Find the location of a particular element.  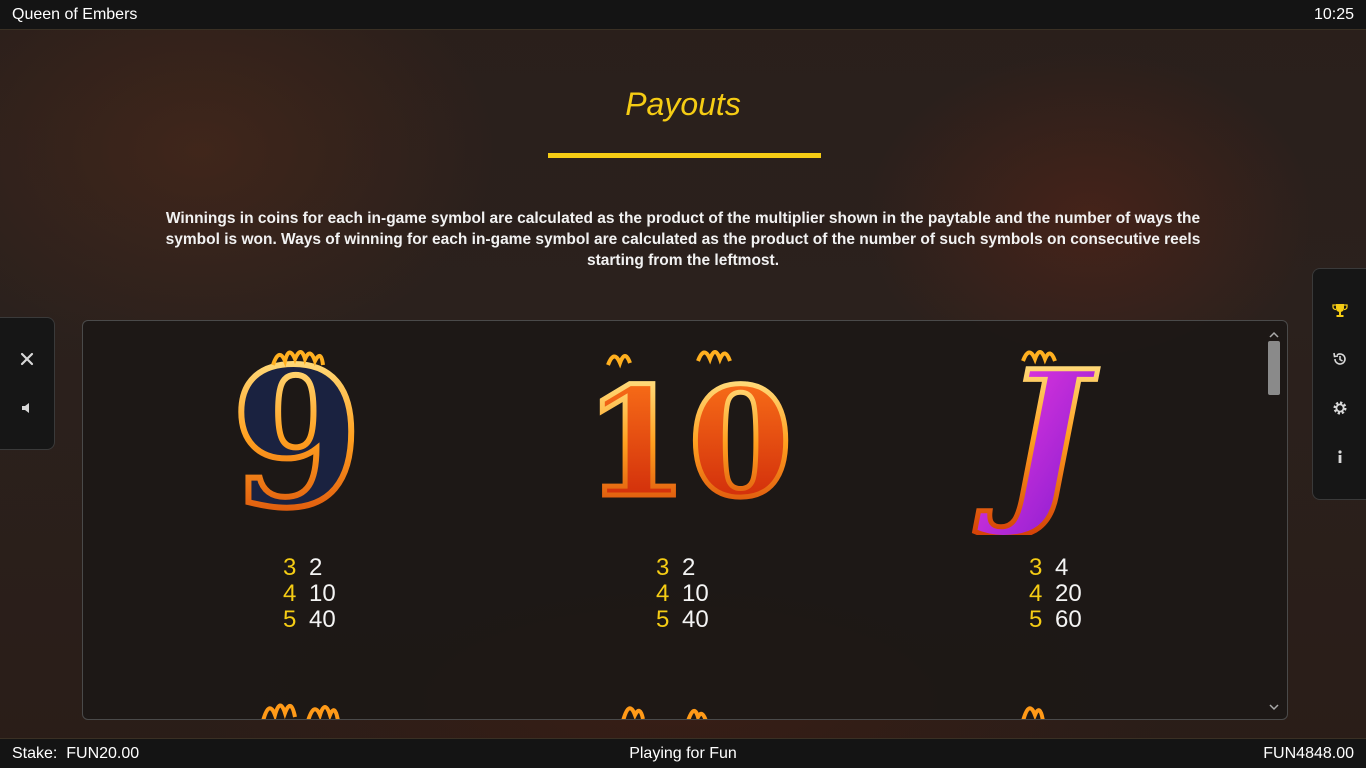

chevron-up-icon is located at coordinates (1274, 334).